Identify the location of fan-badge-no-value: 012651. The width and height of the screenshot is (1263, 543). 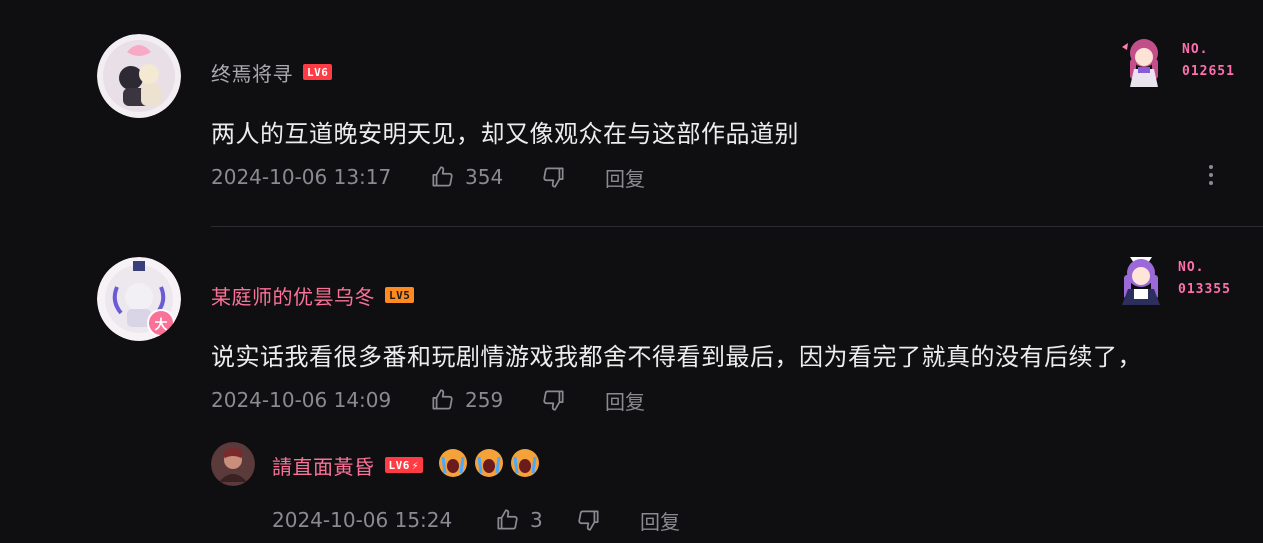
(1208, 71).